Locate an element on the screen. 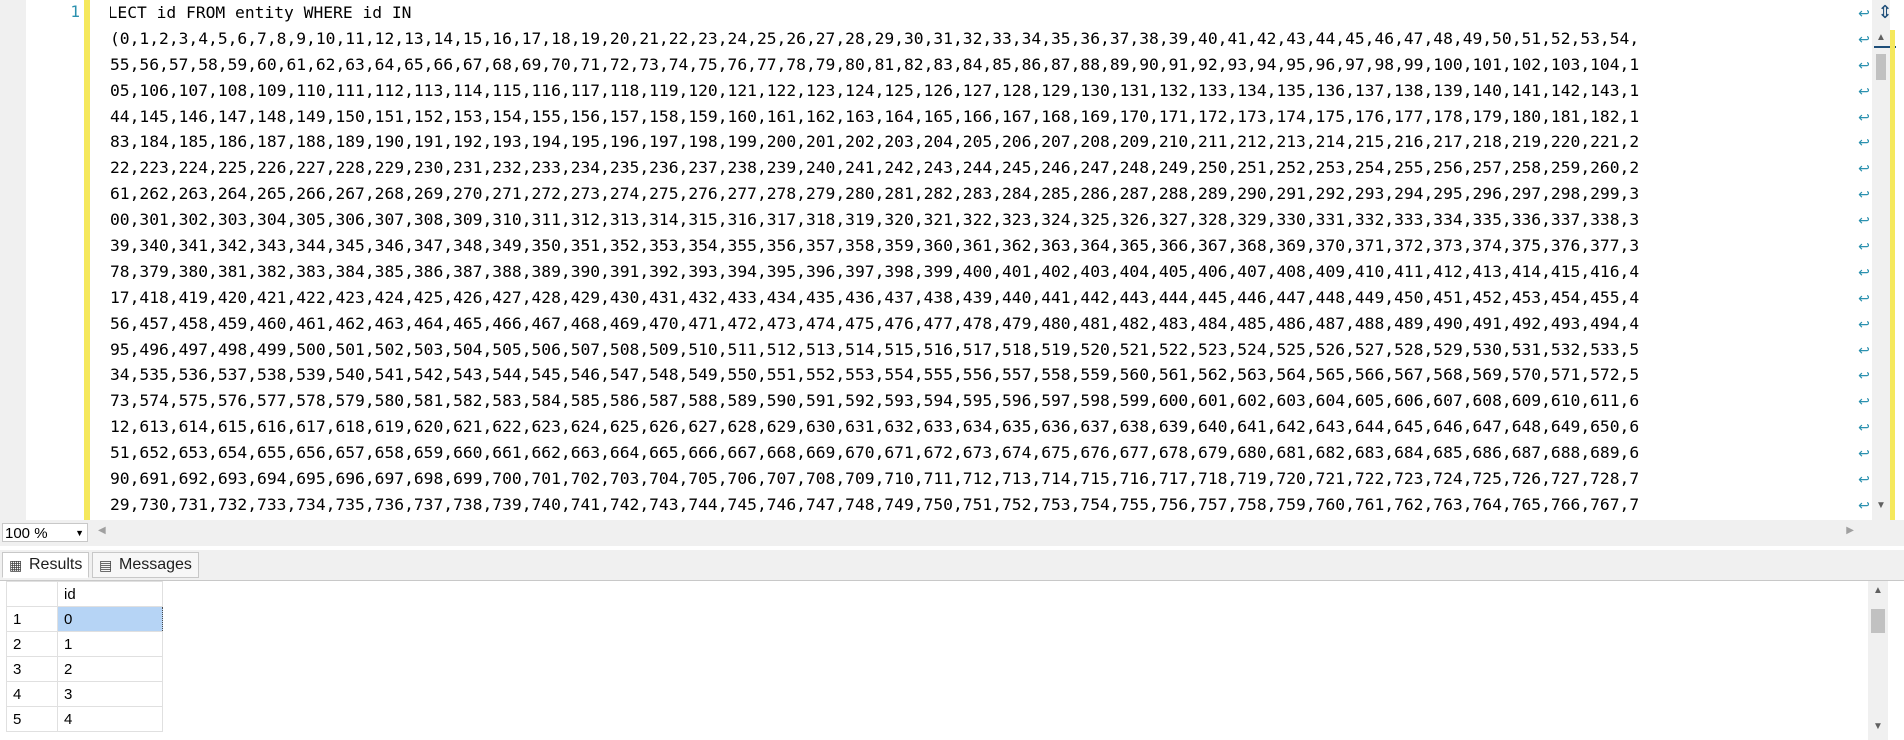 The image size is (1904, 740). cell-id: 1 is located at coordinates (110, 644).